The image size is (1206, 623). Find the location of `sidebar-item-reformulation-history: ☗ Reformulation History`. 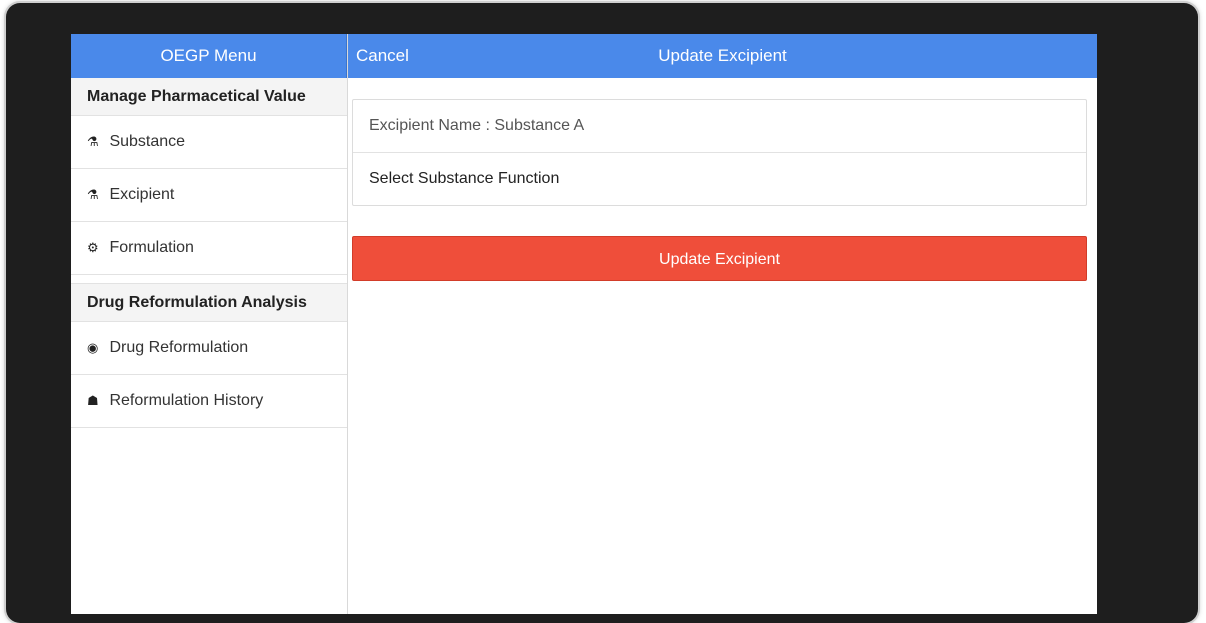

sidebar-item-reformulation-history: ☗ Reformulation History is located at coordinates (209, 401).